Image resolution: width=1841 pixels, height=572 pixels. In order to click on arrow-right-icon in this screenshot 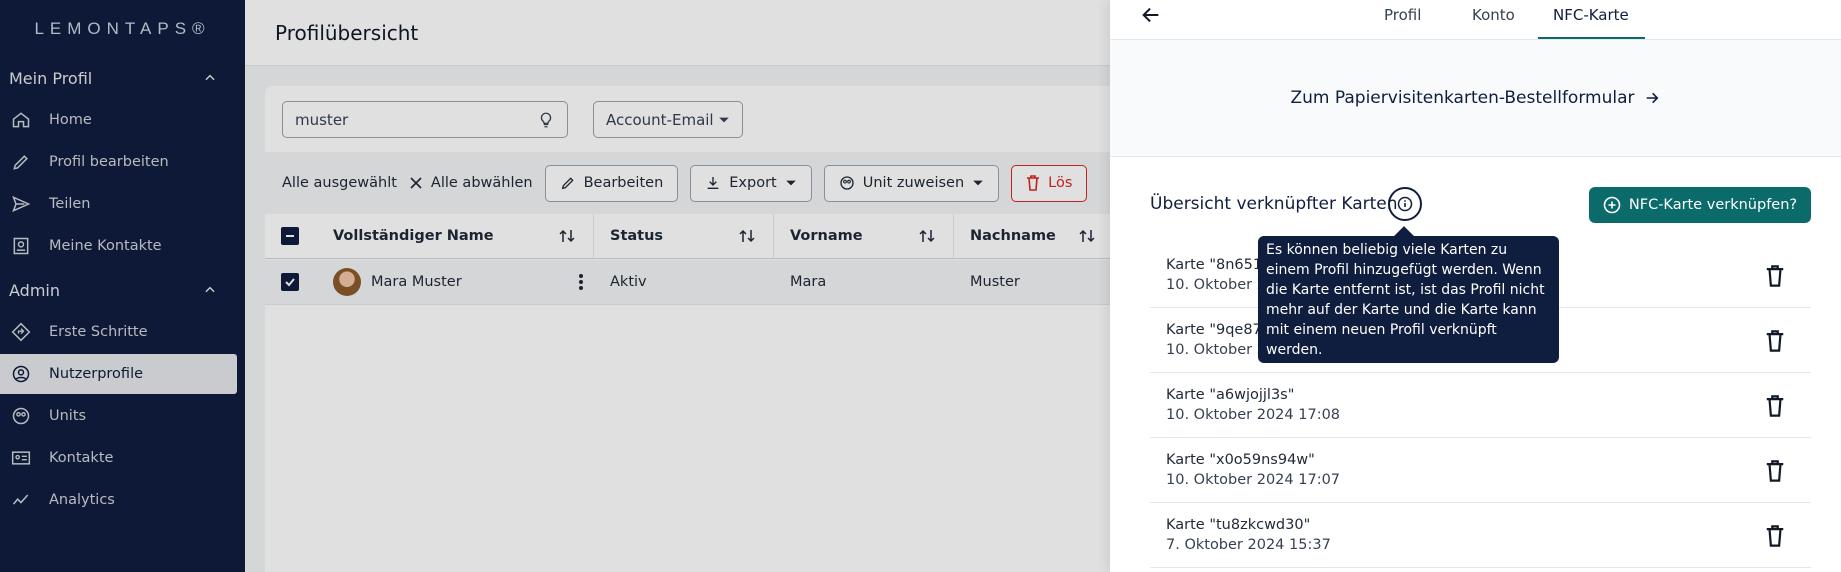, I will do `click(1652, 98)`.